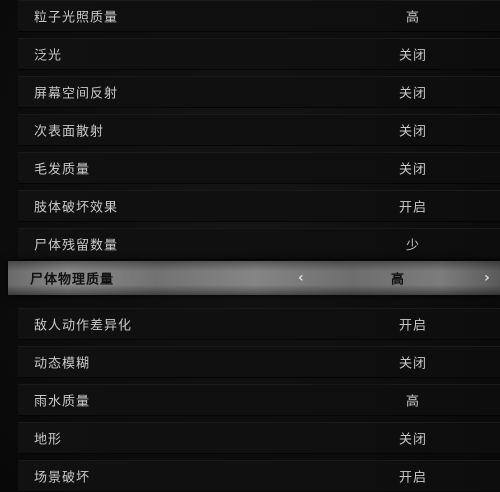 This screenshot has width=500, height=492. Describe the element at coordinates (254, 278) in the screenshot. I see `setting-row-corpse-physics-quality: 尸体物理质量 ‹ 高 ›` at that location.